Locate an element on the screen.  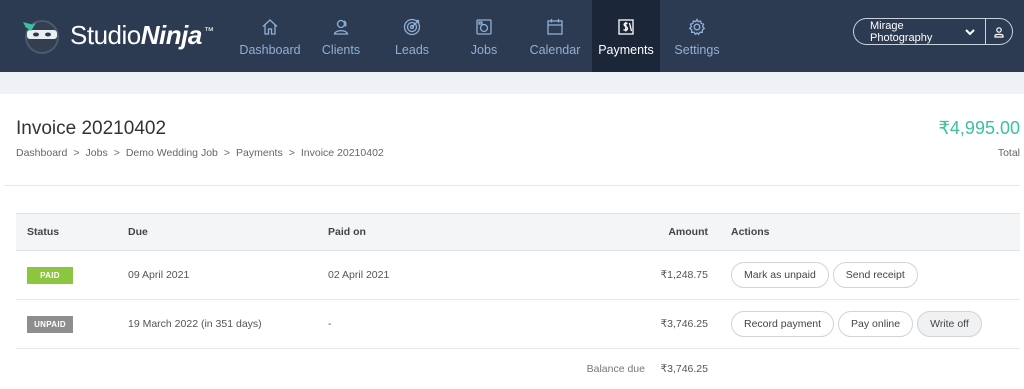
balance-due-label: Balance due is located at coordinates (615, 369).